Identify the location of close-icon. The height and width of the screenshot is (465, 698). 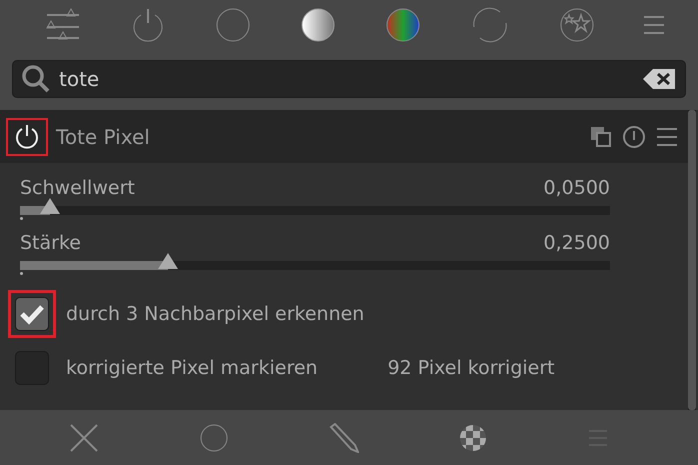
(84, 438).